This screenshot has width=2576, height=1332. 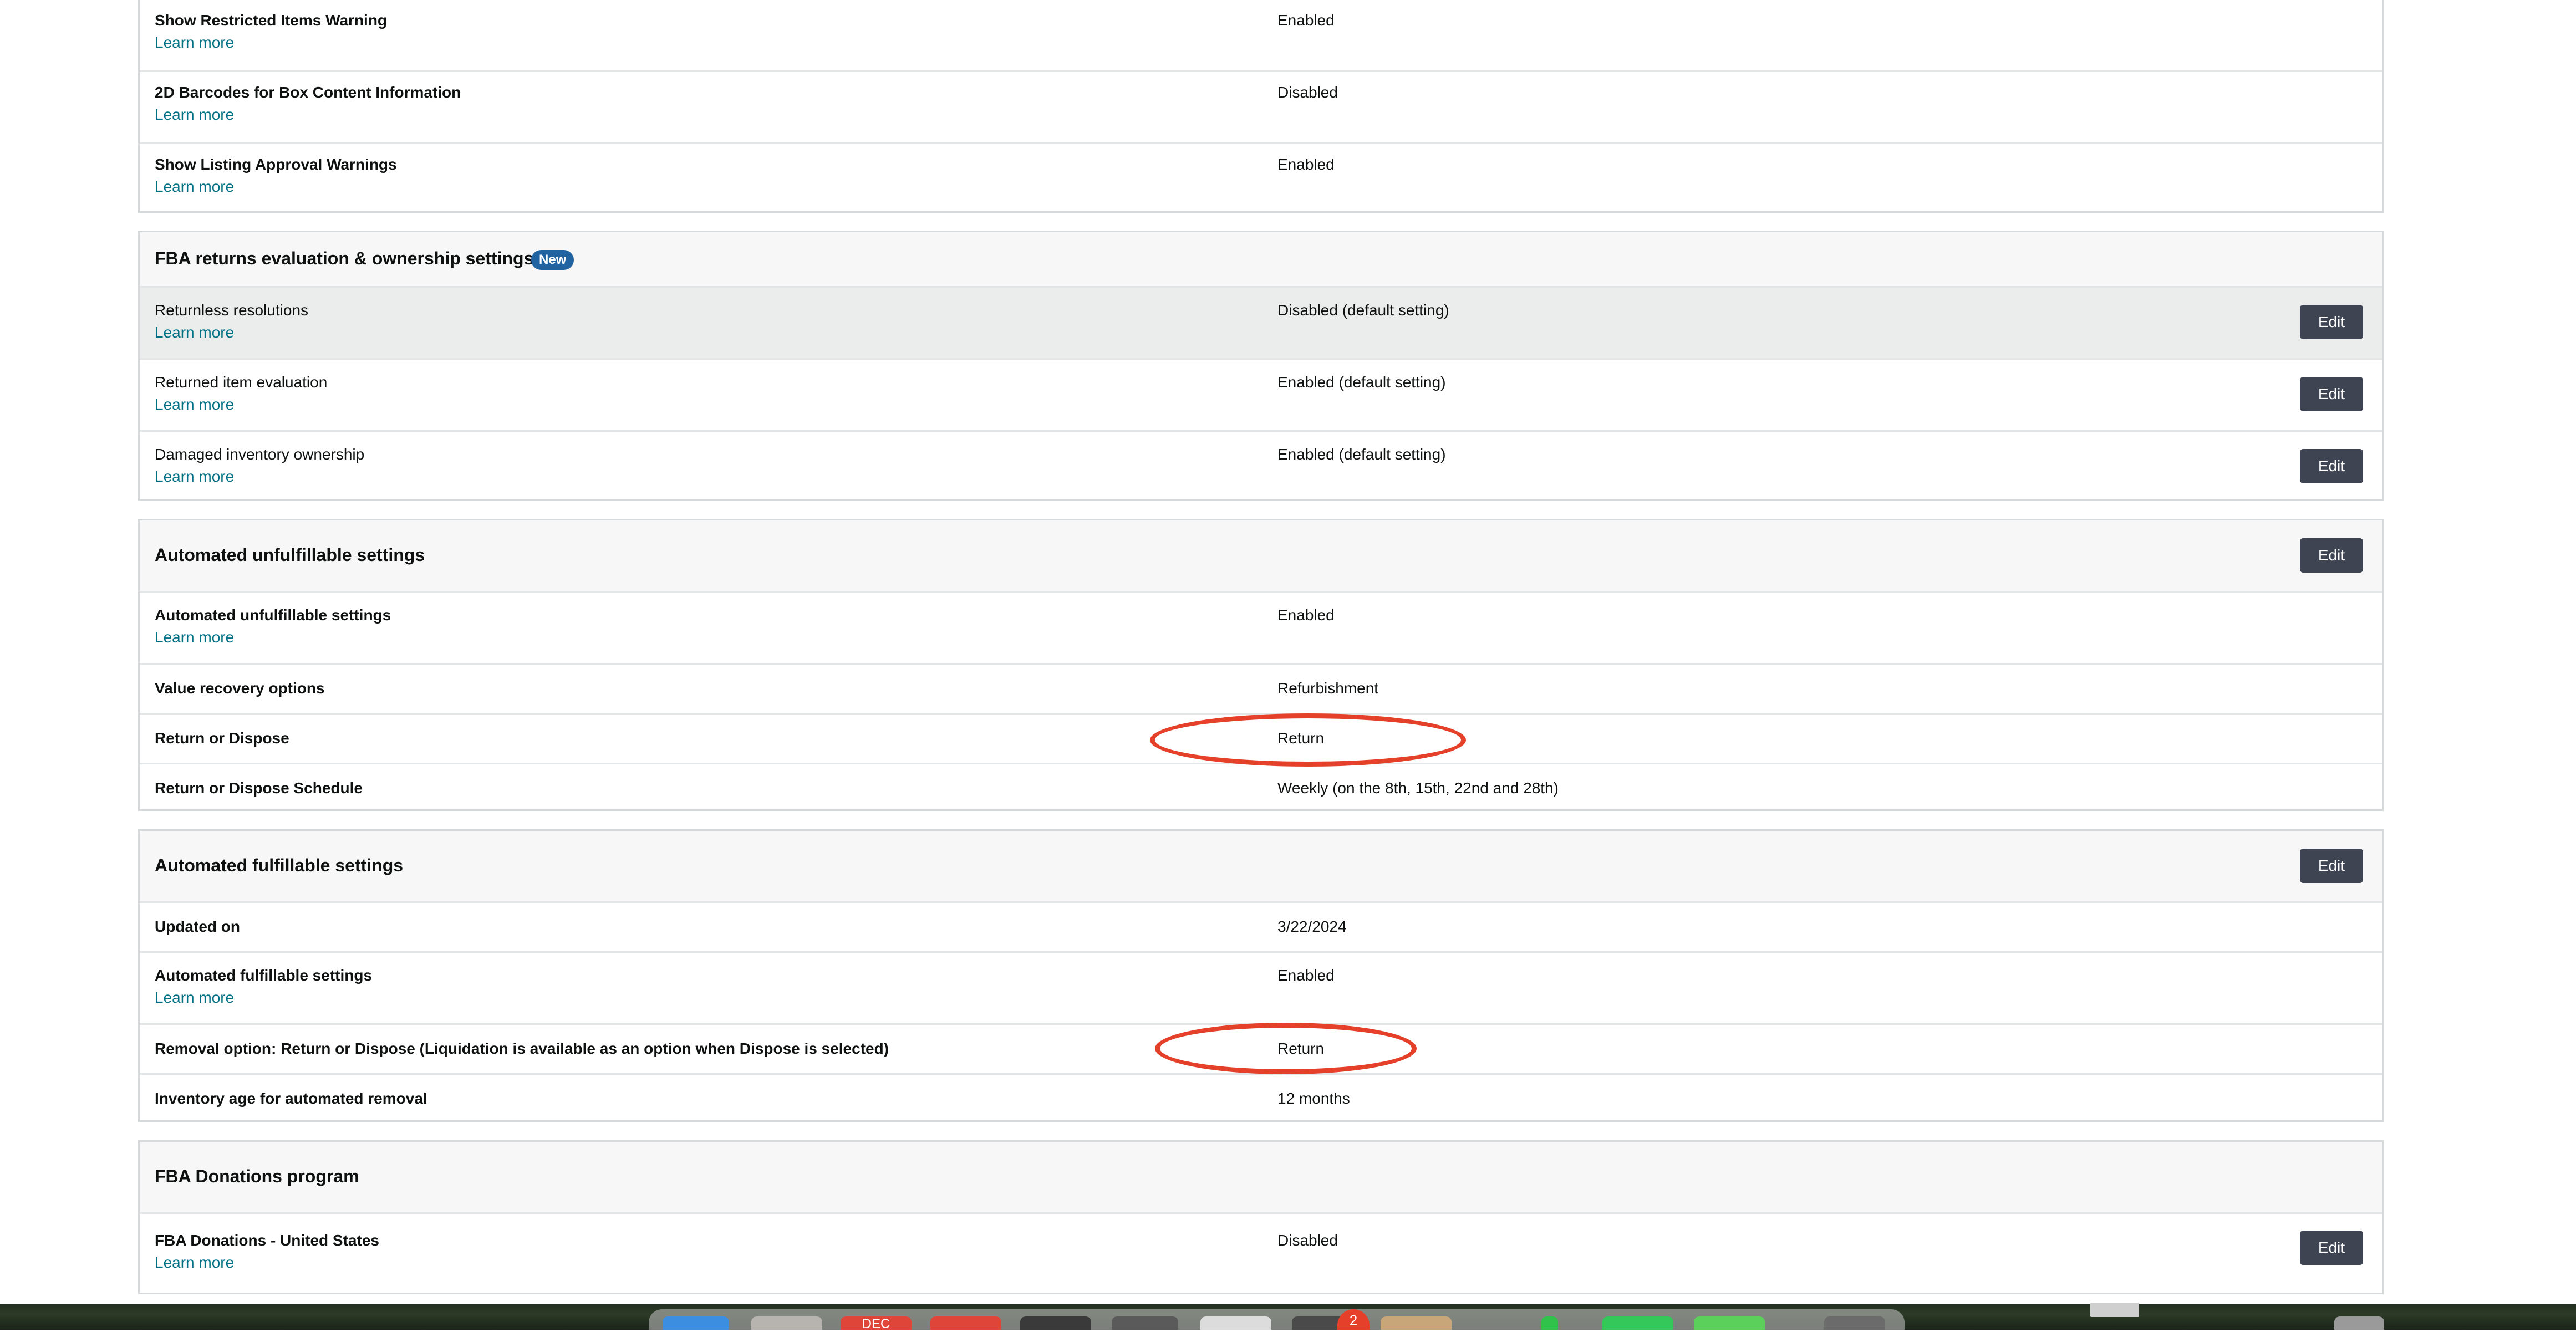 I want to click on section-title: Automated fulfillable settings, so click(x=279, y=865).